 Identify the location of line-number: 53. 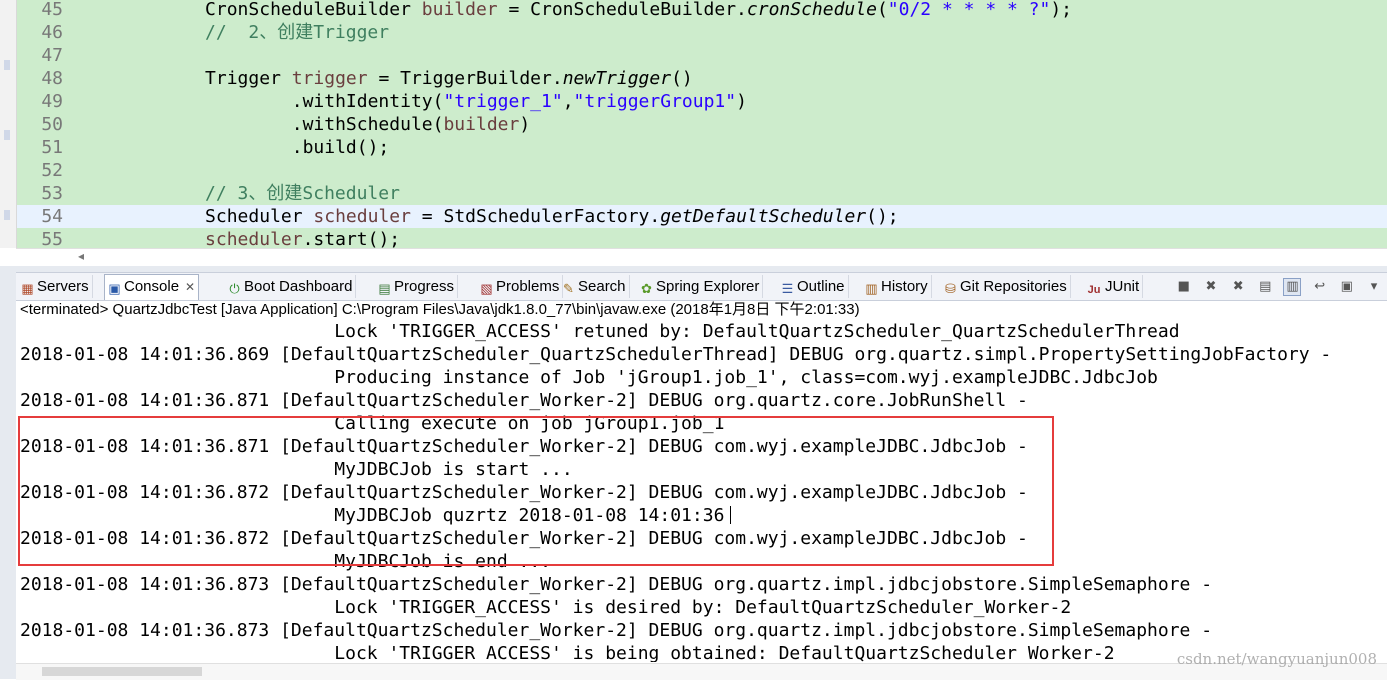
(52, 193).